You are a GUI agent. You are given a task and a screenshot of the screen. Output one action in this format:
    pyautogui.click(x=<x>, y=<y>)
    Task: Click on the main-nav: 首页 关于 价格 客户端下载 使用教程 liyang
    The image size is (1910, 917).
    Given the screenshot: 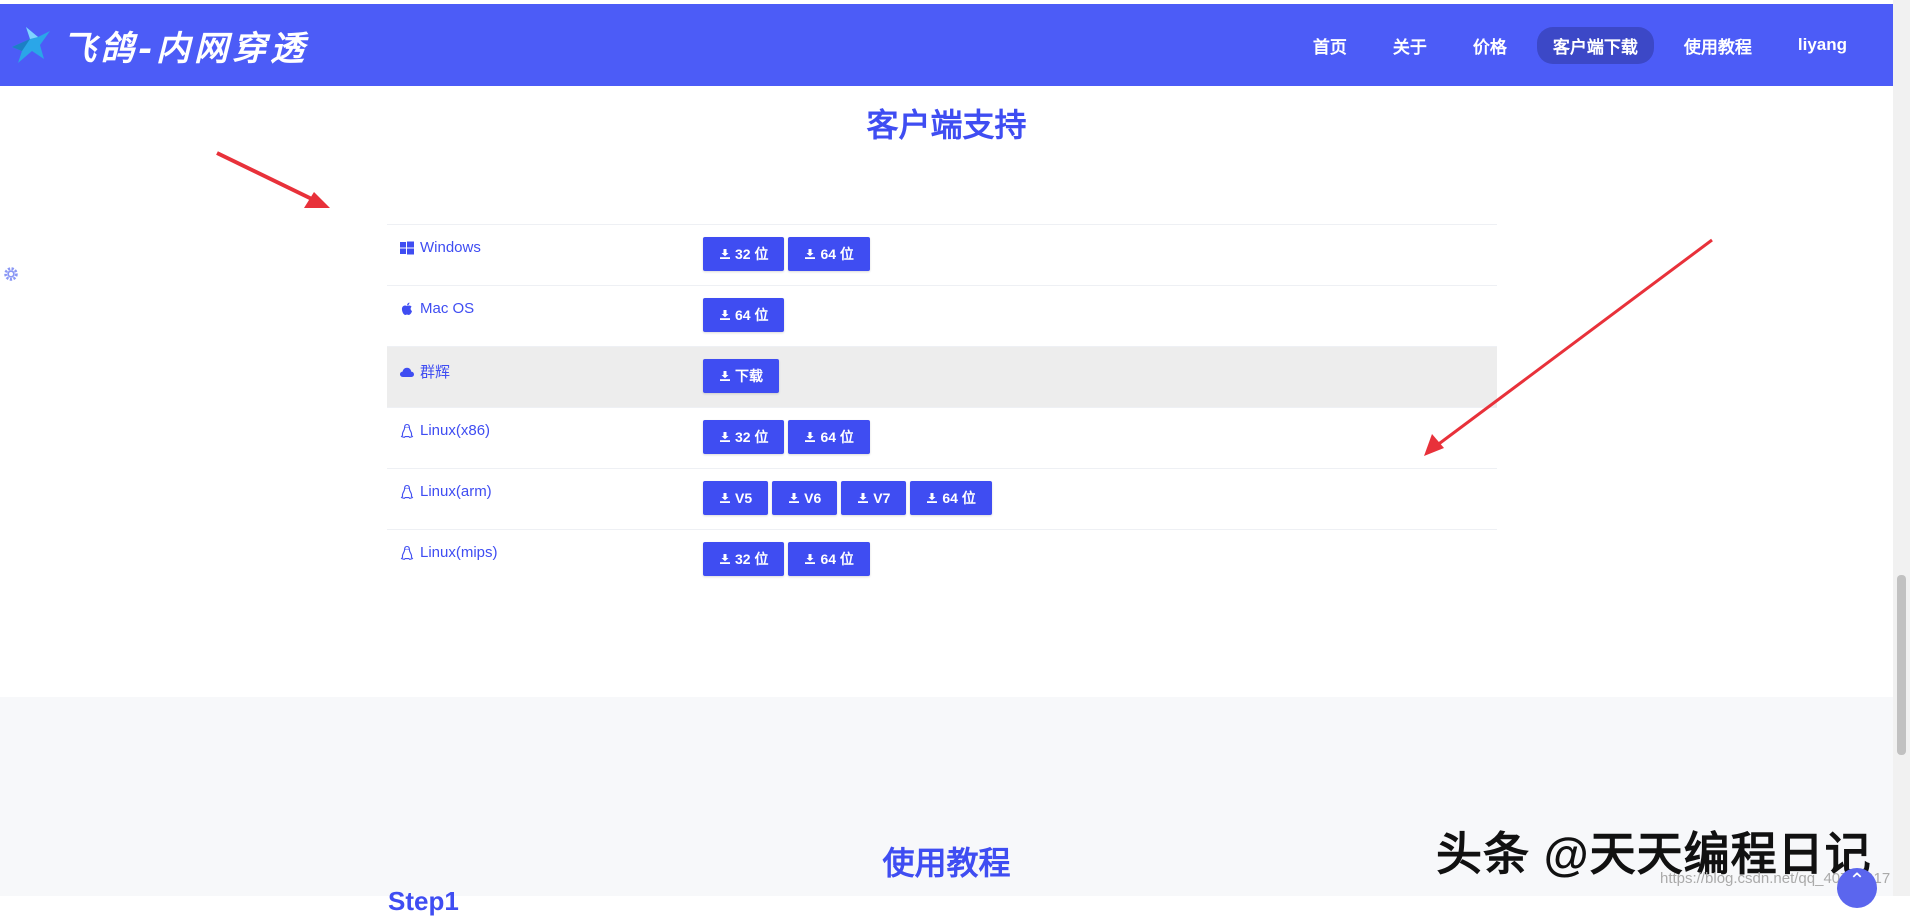 What is the action you would take?
    pyautogui.click(x=1580, y=45)
    